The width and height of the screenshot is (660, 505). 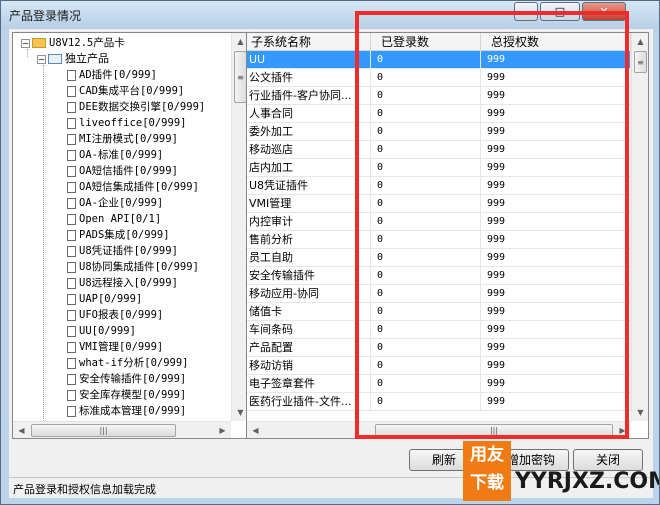 I want to click on tree-item: OA短信集成插件[0/999], so click(x=133, y=187).